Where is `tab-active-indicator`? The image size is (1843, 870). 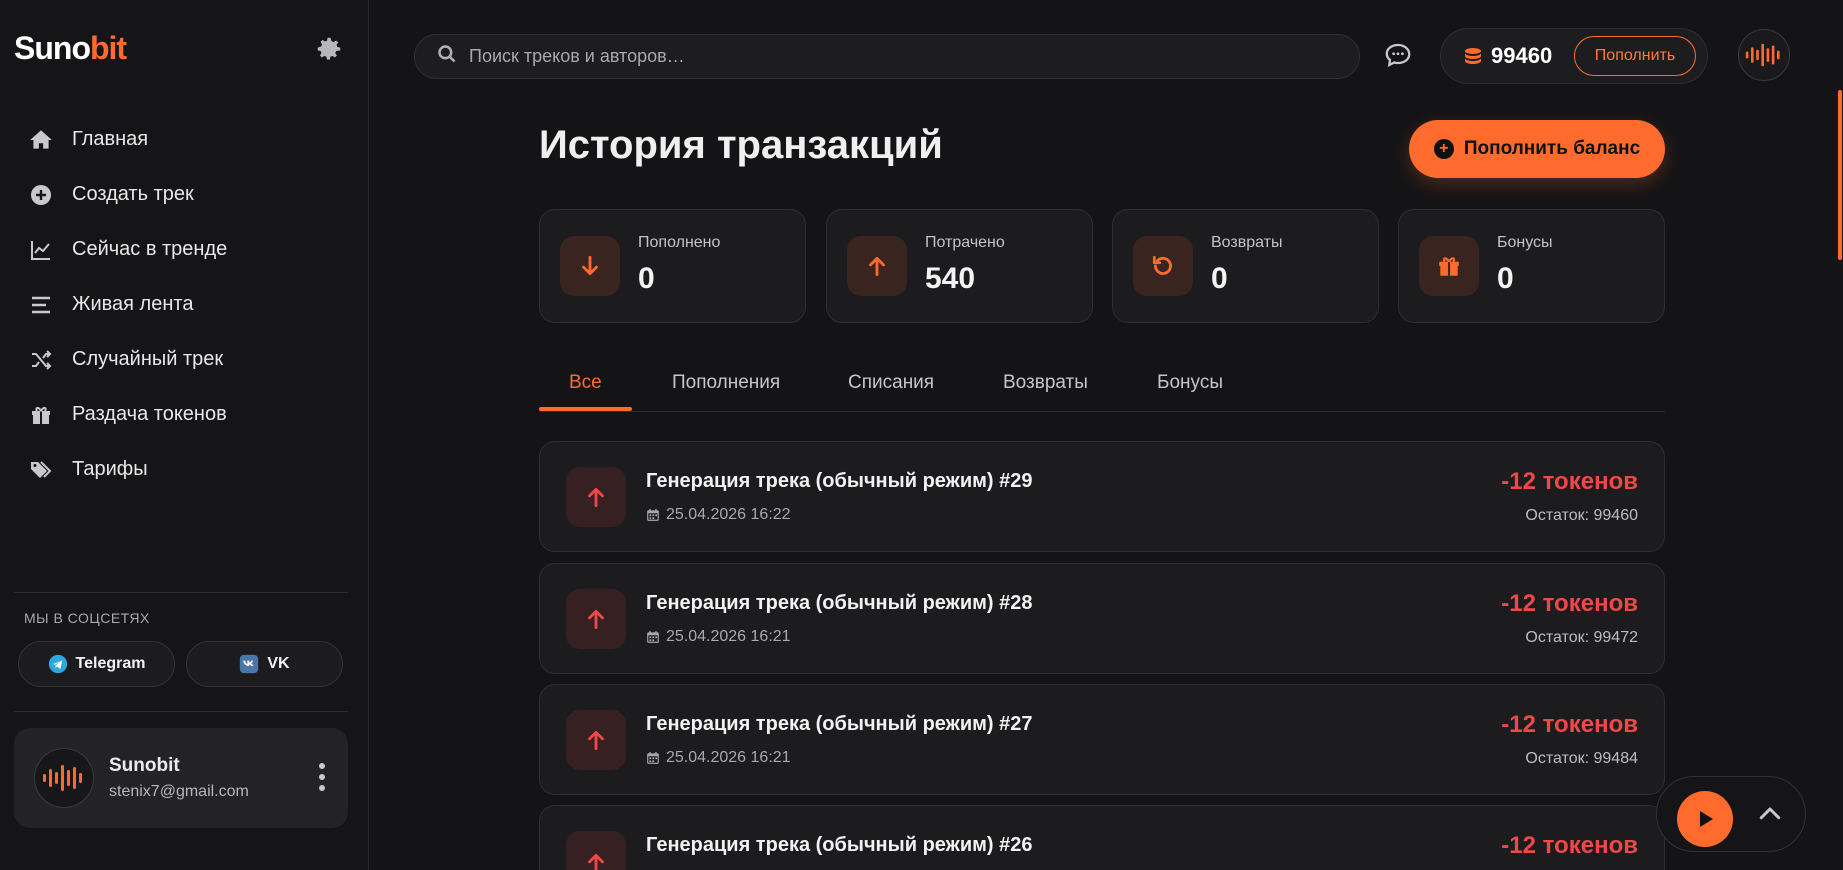
tab-active-indicator is located at coordinates (585, 409).